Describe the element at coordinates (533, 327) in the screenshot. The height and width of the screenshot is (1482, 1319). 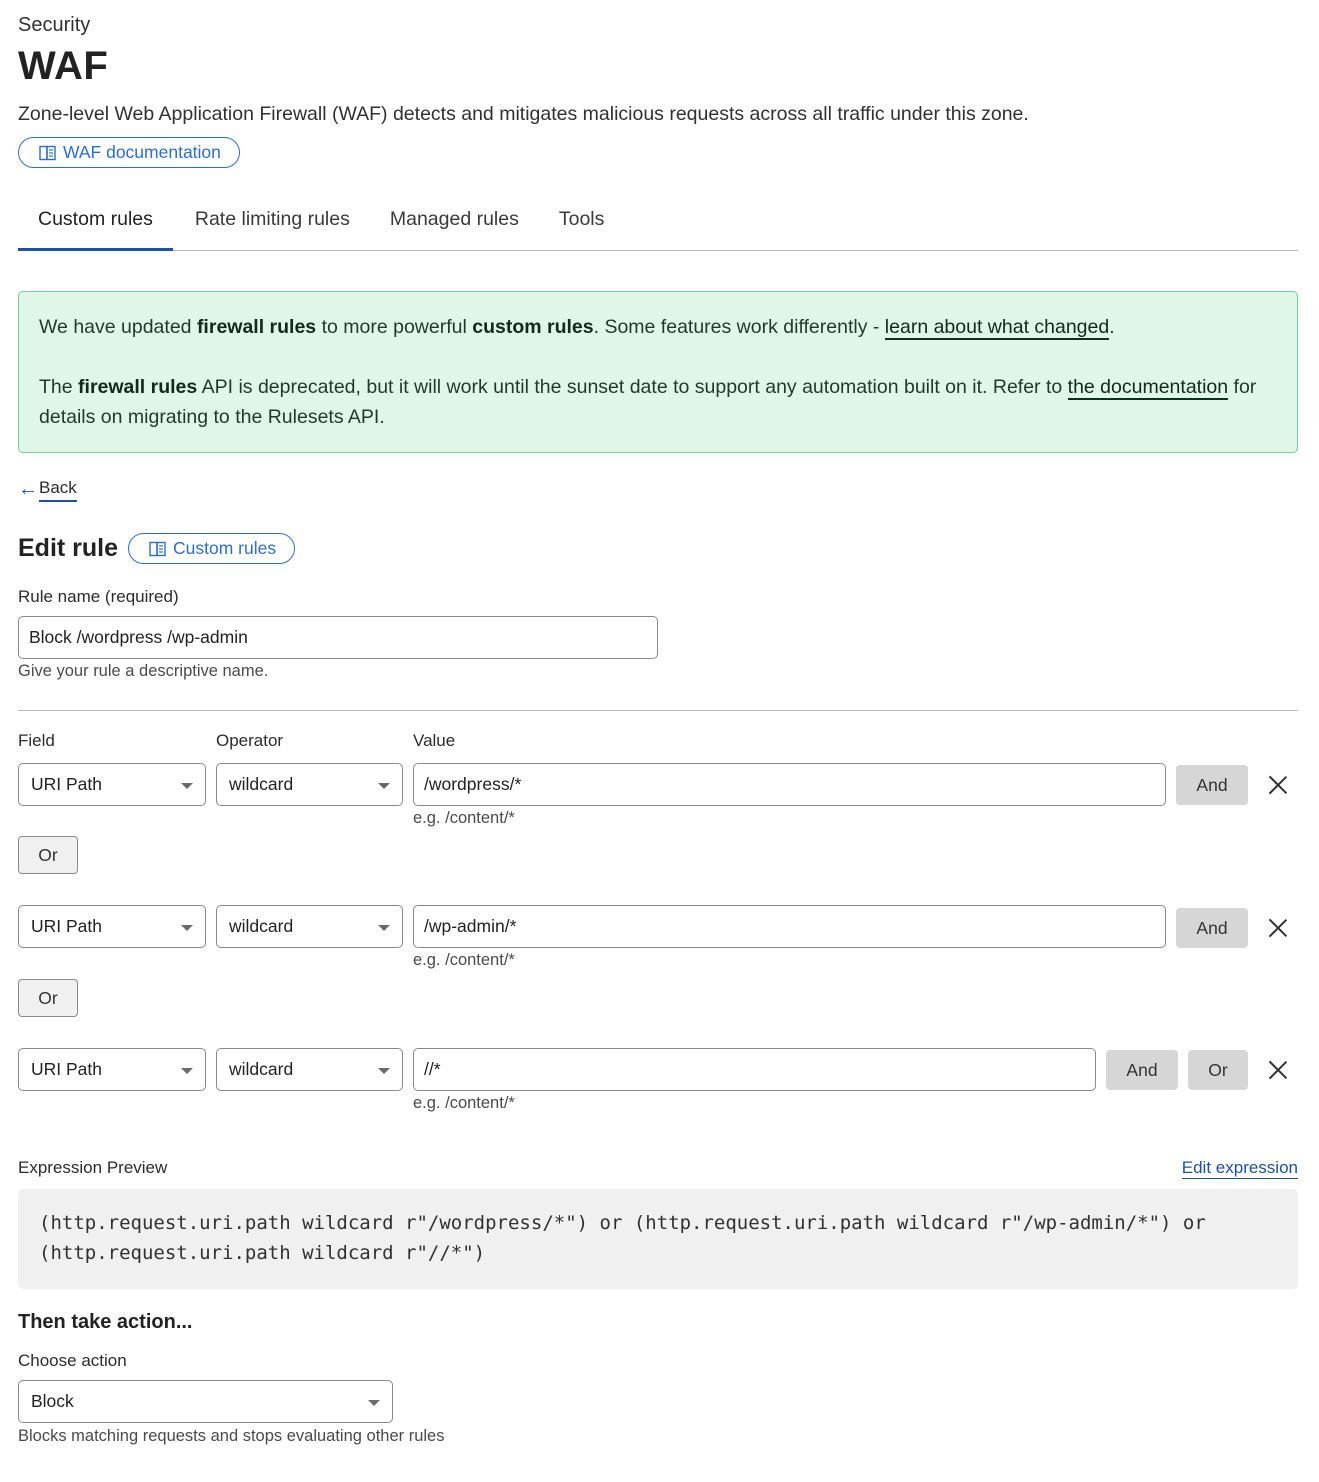
I see `banner-bold: custom rules` at that location.